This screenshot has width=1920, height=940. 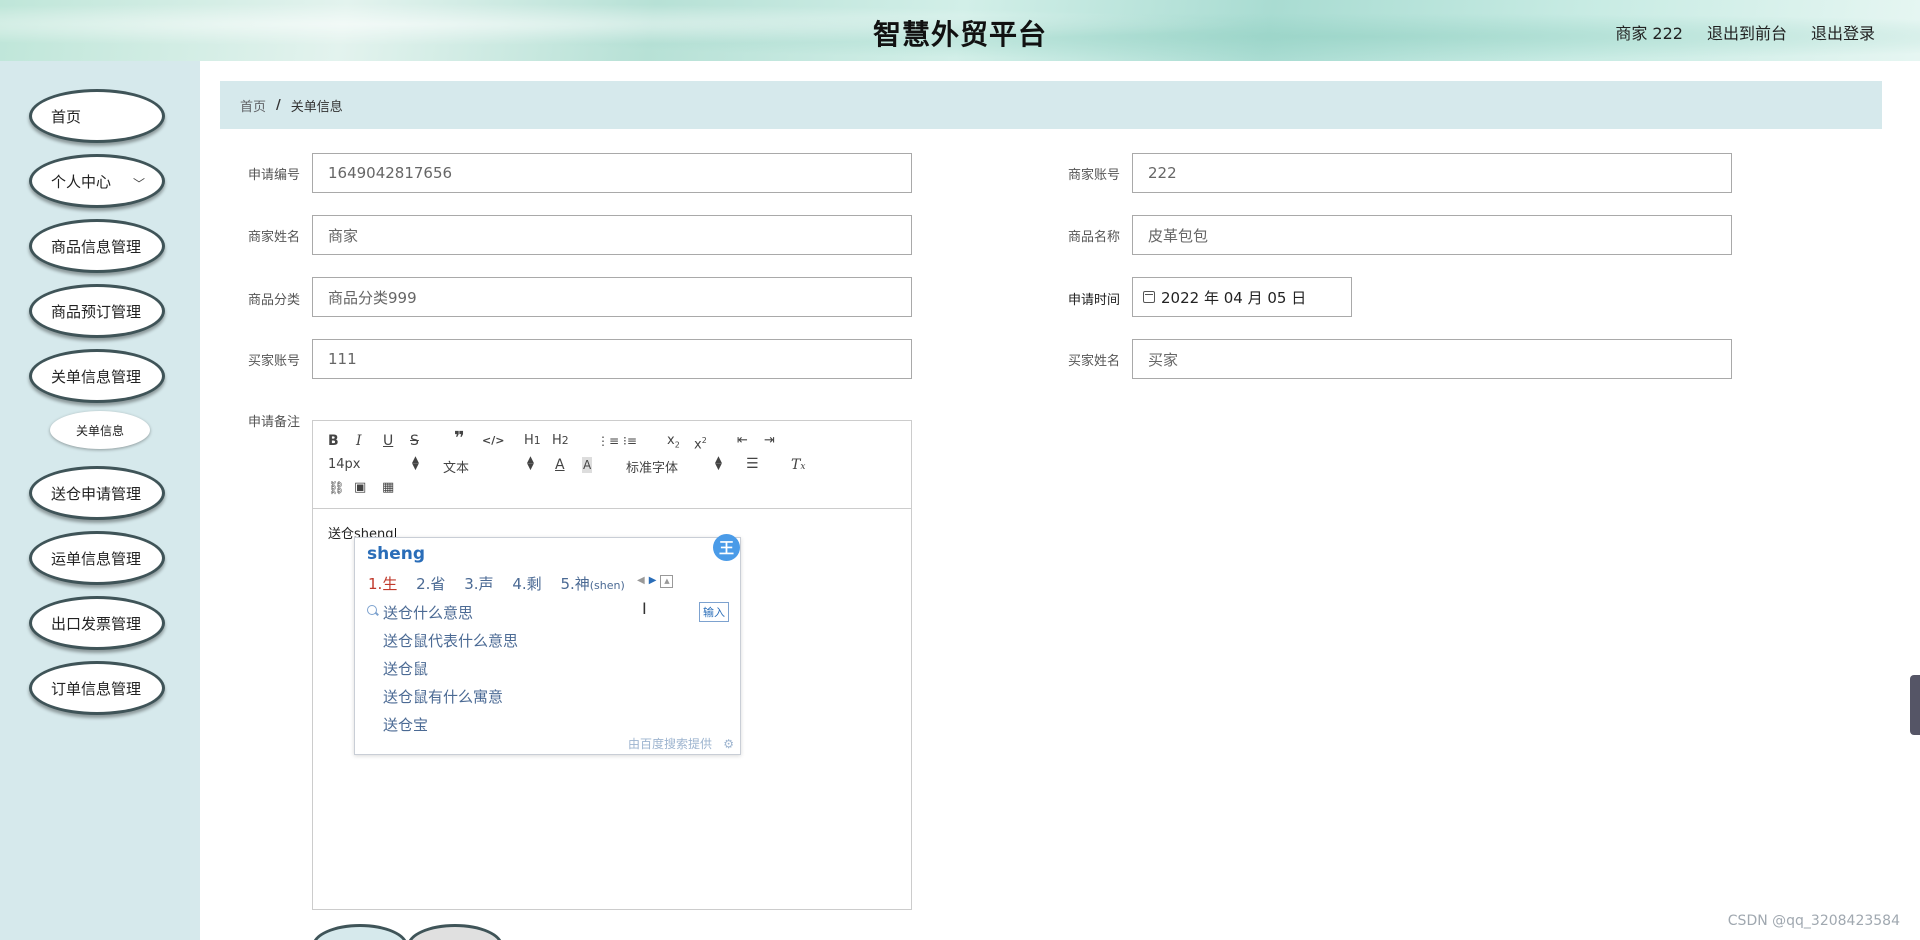 What do you see at coordinates (1843, 32) in the screenshot?
I see `logout-link: 退出登录` at bounding box center [1843, 32].